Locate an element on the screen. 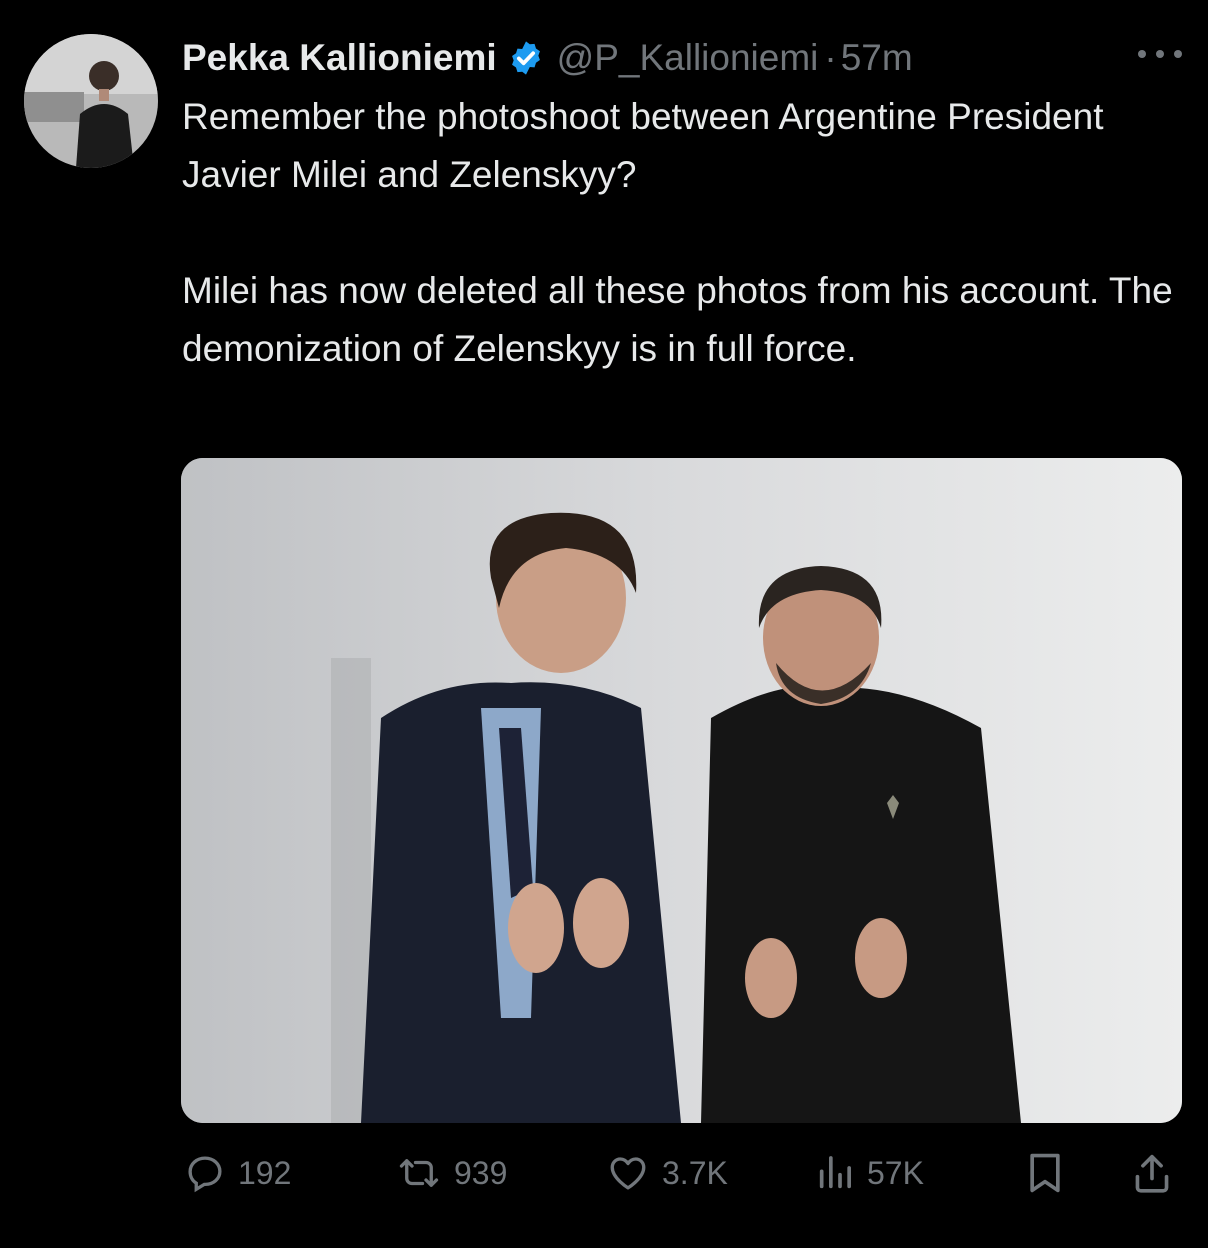 The image size is (1208, 1248). views-button: 57K is located at coordinates (869, 1173).